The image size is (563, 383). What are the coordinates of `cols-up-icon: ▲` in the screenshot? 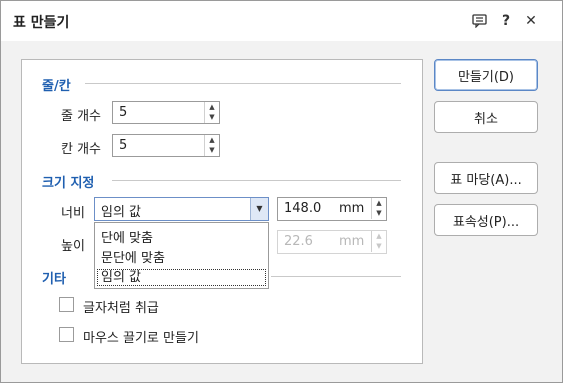 It's located at (212, 140).